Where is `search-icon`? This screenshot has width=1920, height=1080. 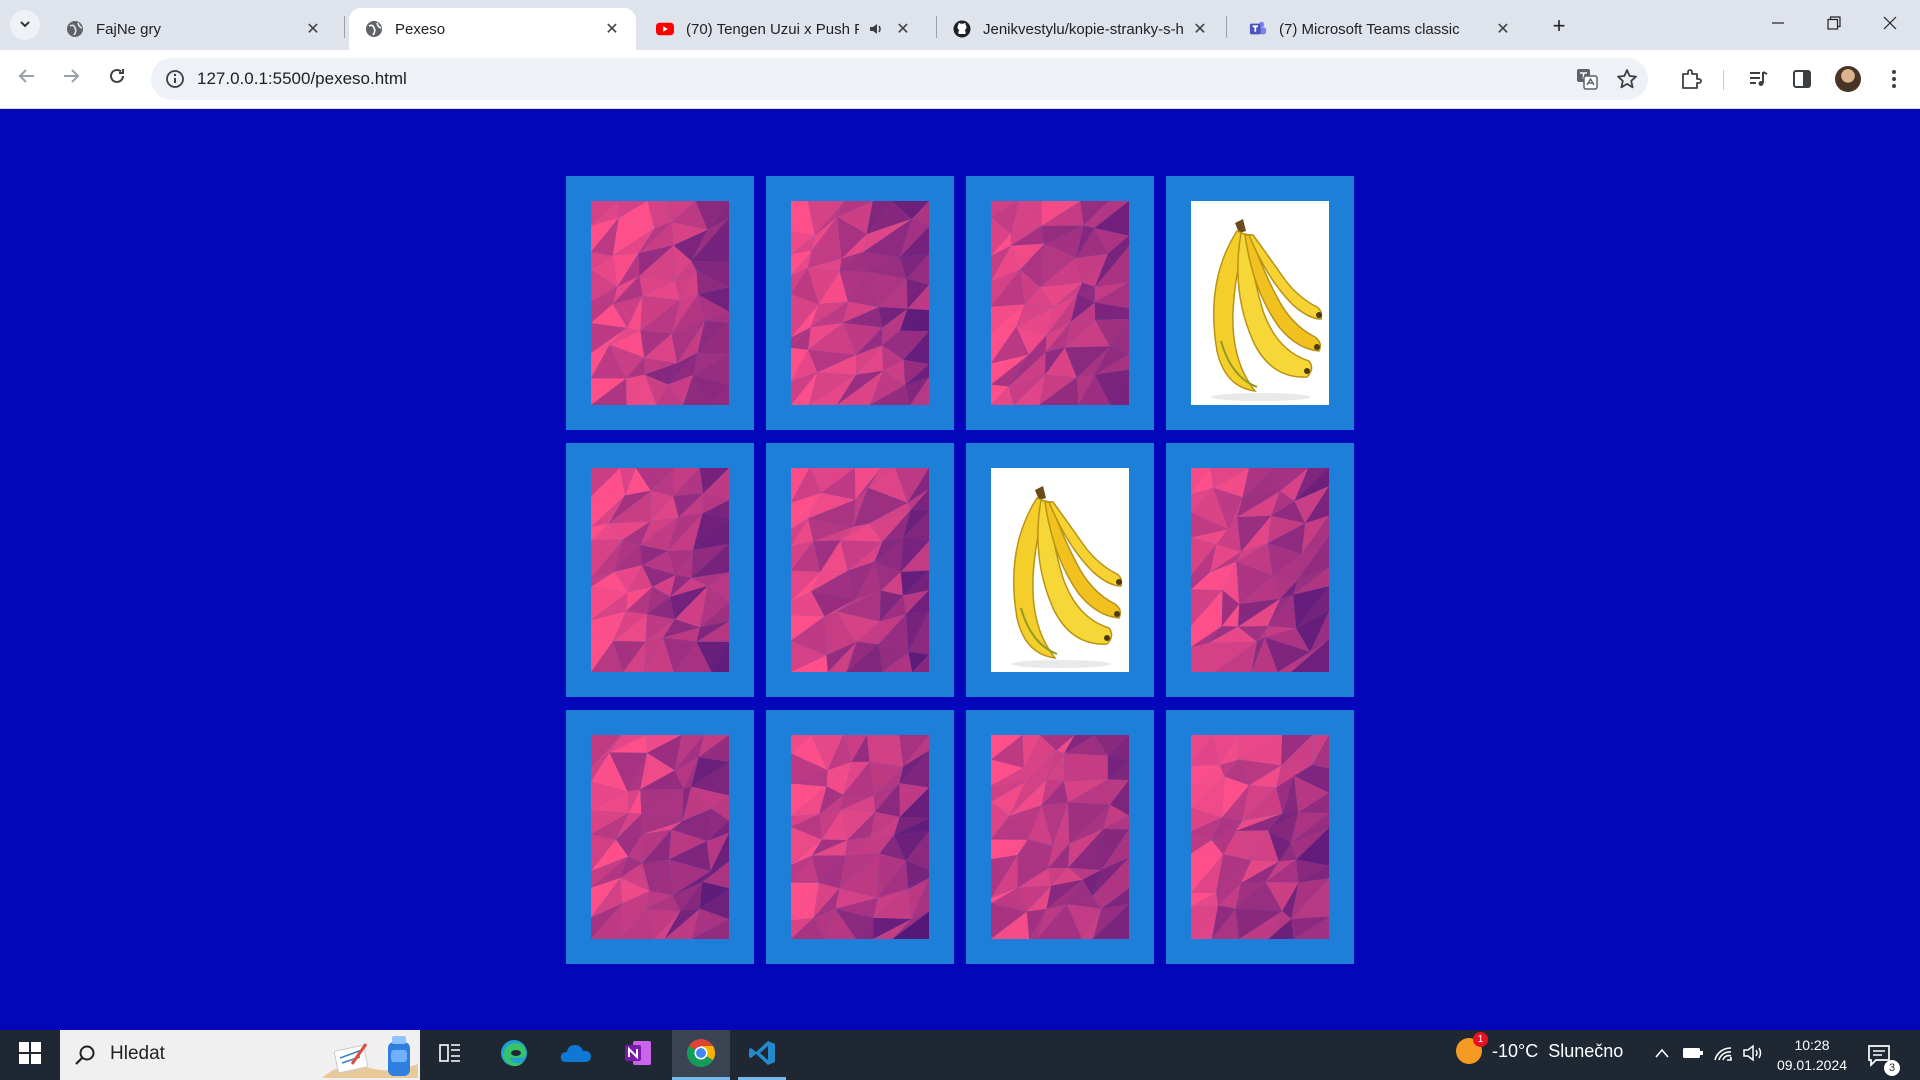
search-icon is located at coordinates (85, 1057).